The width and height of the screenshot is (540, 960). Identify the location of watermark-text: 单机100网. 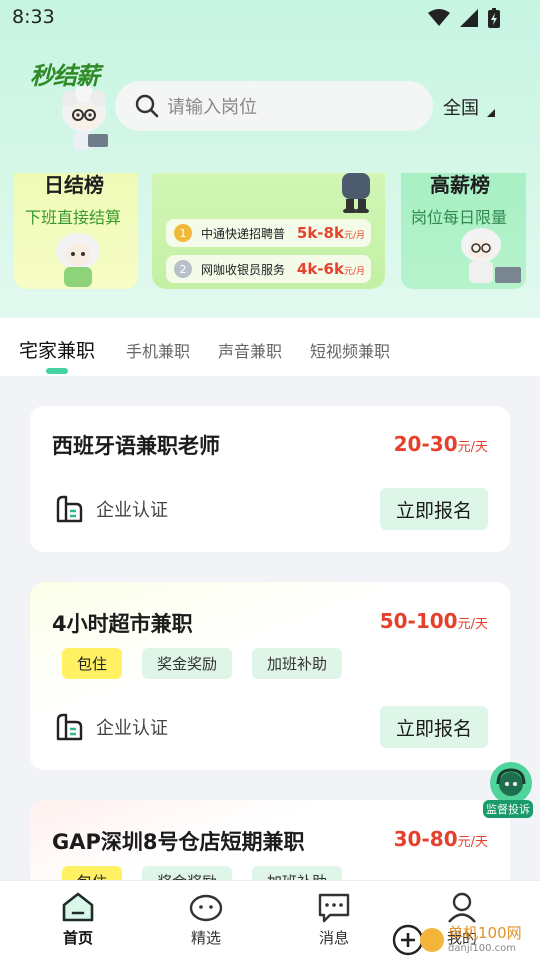
(485, 933).